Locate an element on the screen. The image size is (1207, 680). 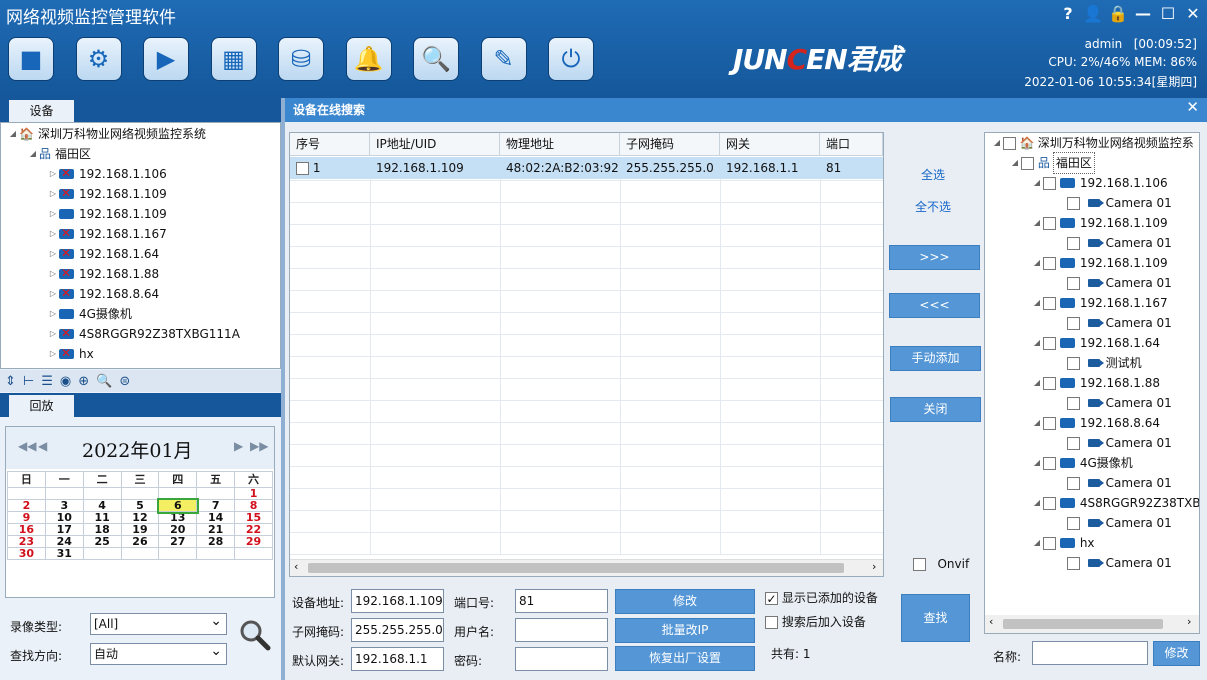
device-node: ▷ 4S8RGGR92Z38TXBG111A is located at coordinates (143, 334).